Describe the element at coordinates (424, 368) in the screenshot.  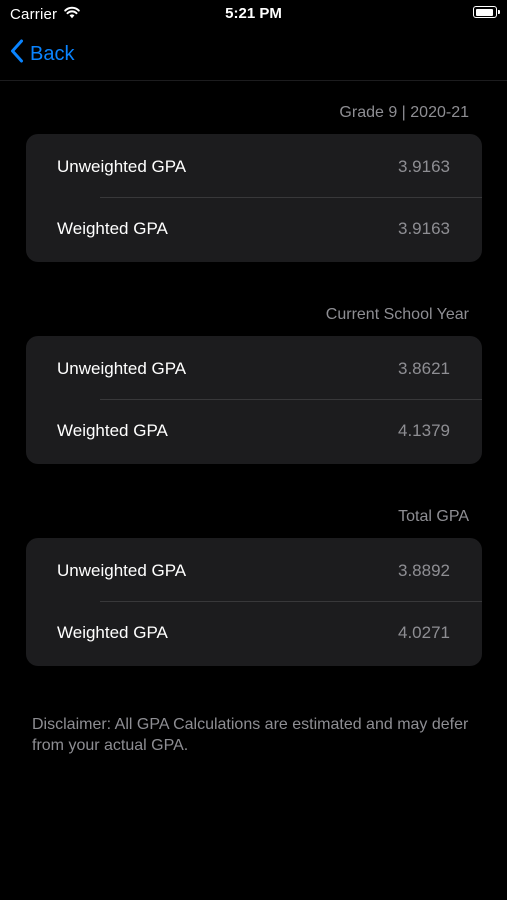
I see `row-value: 3.8621` at that location.